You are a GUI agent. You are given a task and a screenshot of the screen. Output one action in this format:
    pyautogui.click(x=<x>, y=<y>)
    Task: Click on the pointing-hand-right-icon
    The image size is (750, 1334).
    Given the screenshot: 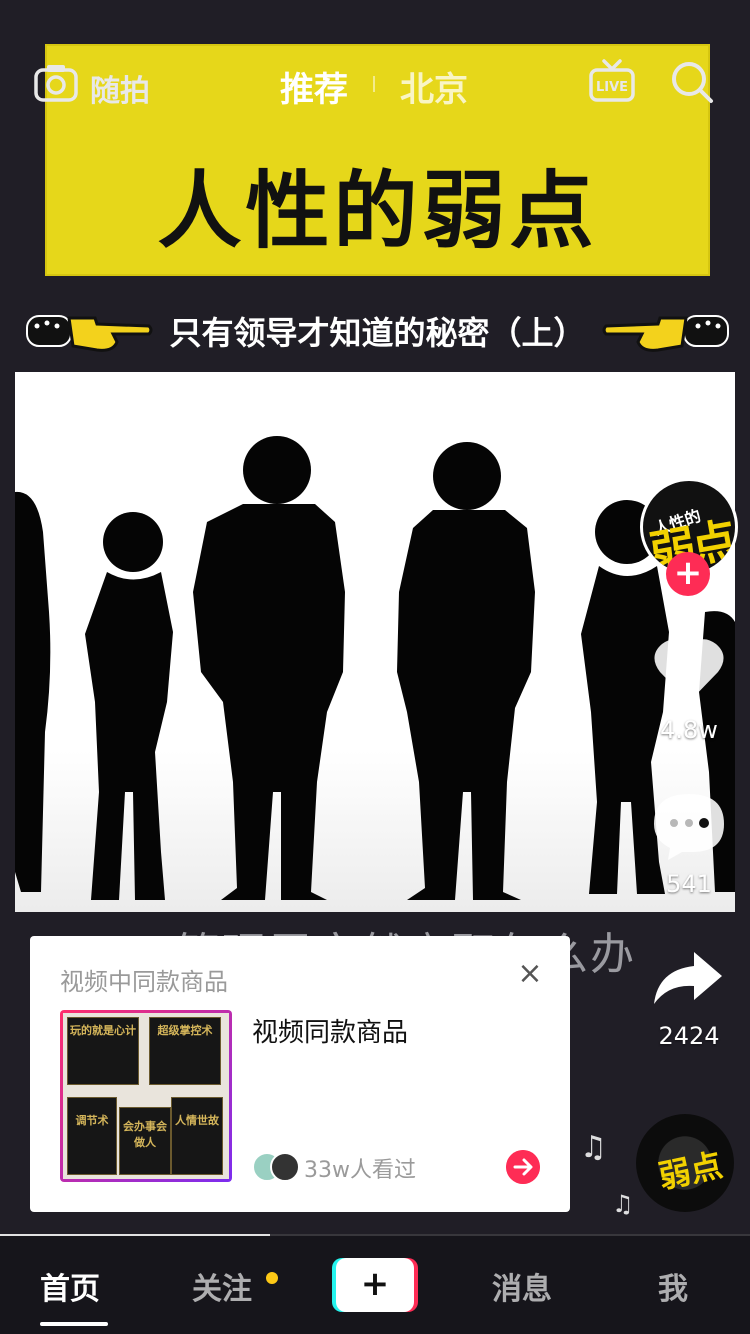 What is the action you would take?
    pyautogui.click(x=665, y=333)
    